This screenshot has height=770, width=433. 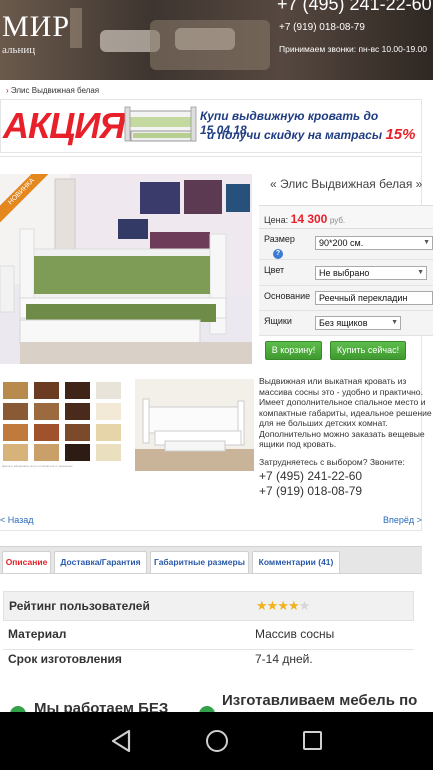 I want to click on home-circle-icon, so click(x=217, y=741).